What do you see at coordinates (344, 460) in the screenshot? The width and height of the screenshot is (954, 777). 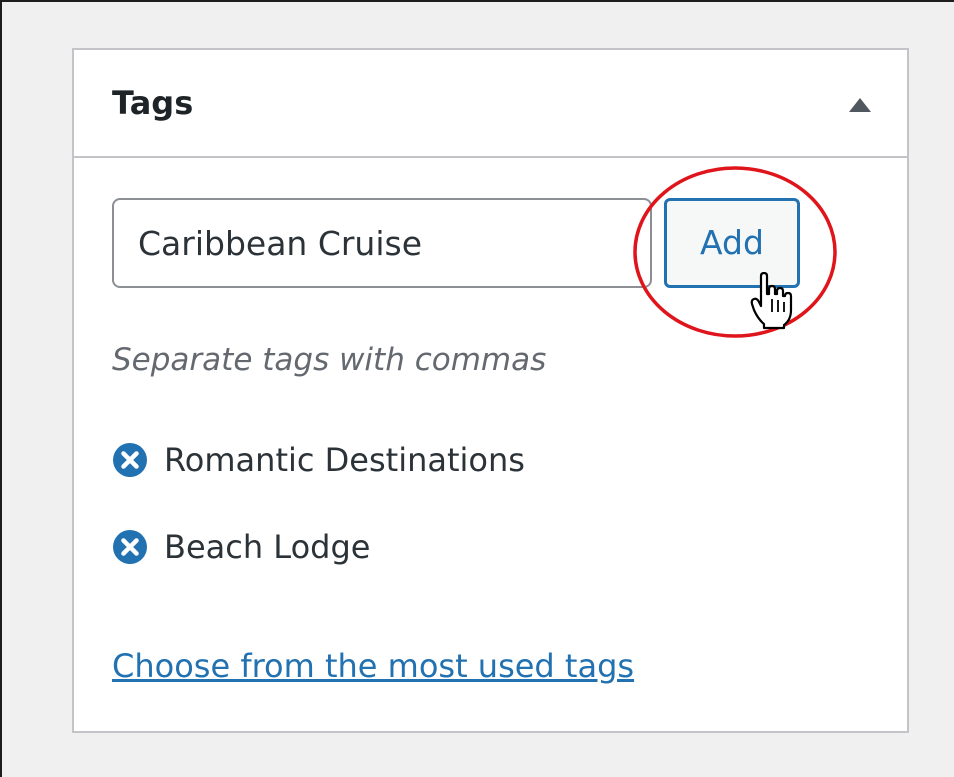 I see `tag-label: Romantic Destinations` at bounding box center [344, 460].